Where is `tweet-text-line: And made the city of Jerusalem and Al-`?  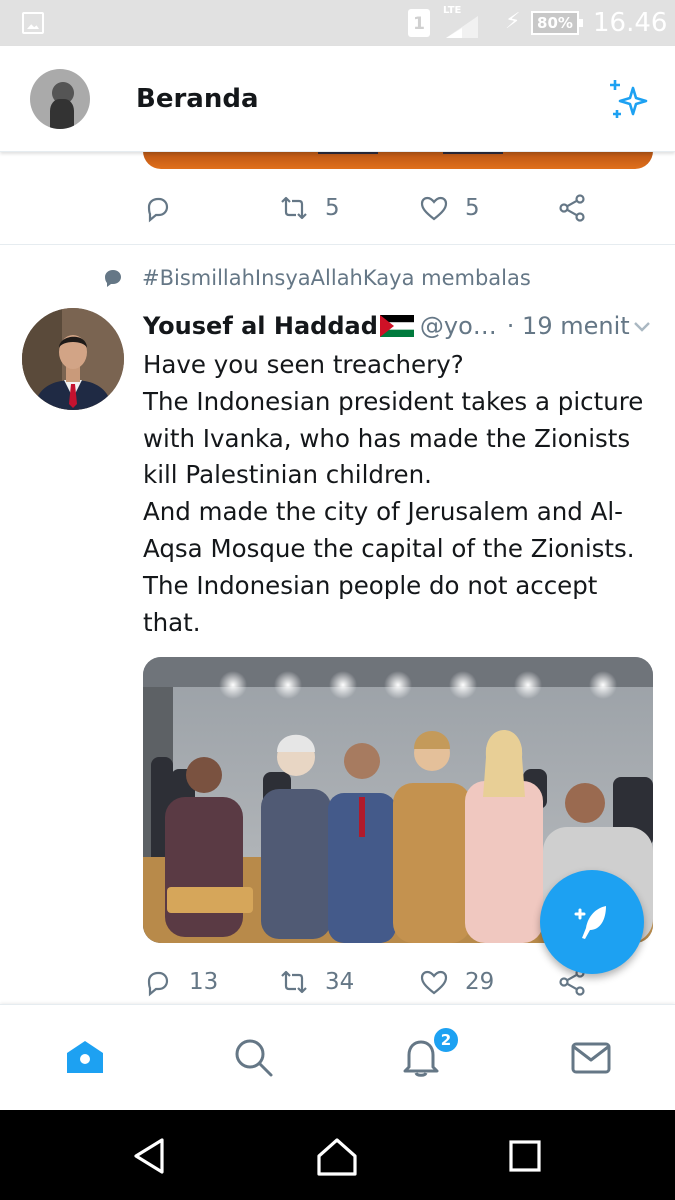 tweet-text-line: And made the city of Jerusalem and Al- is located at coordinates (383, 512).